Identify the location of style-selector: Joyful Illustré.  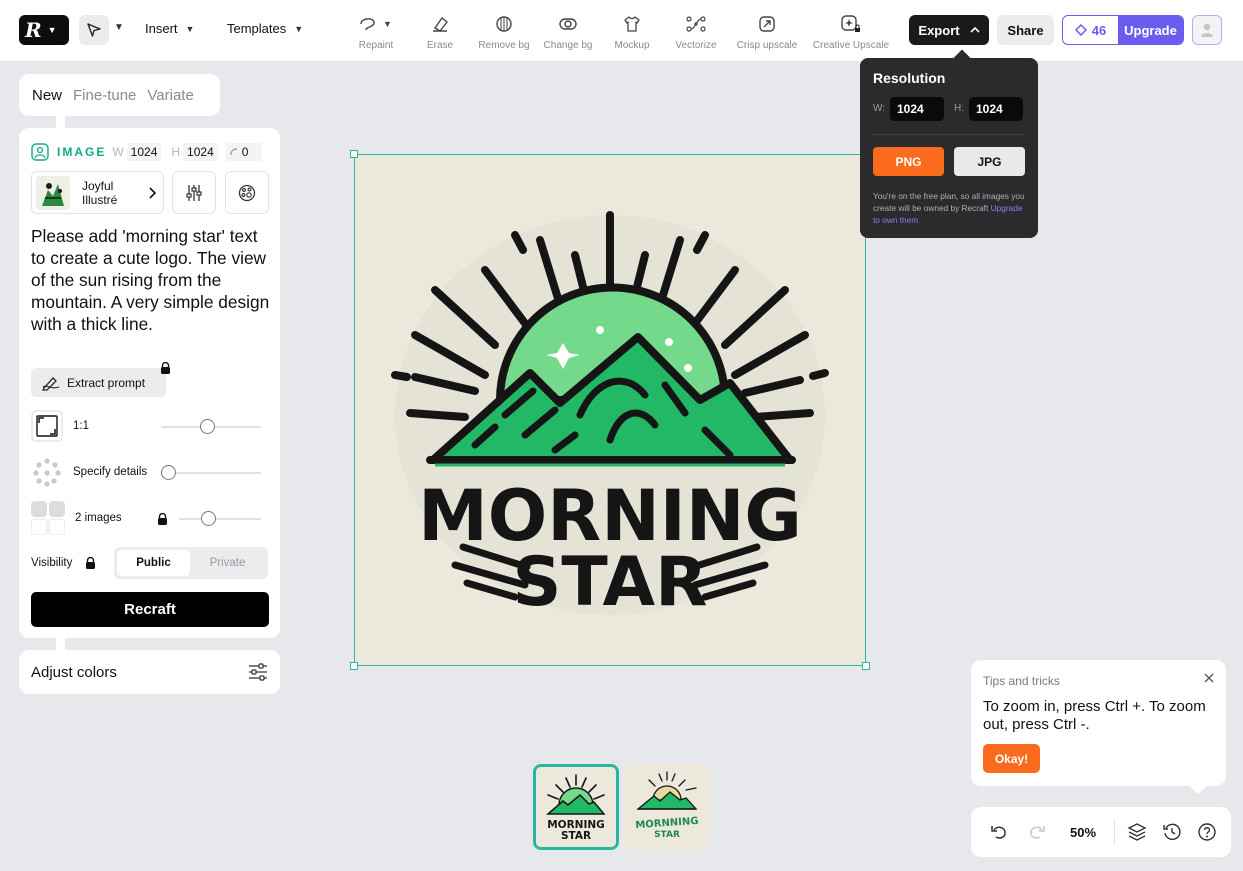
(97, 192).